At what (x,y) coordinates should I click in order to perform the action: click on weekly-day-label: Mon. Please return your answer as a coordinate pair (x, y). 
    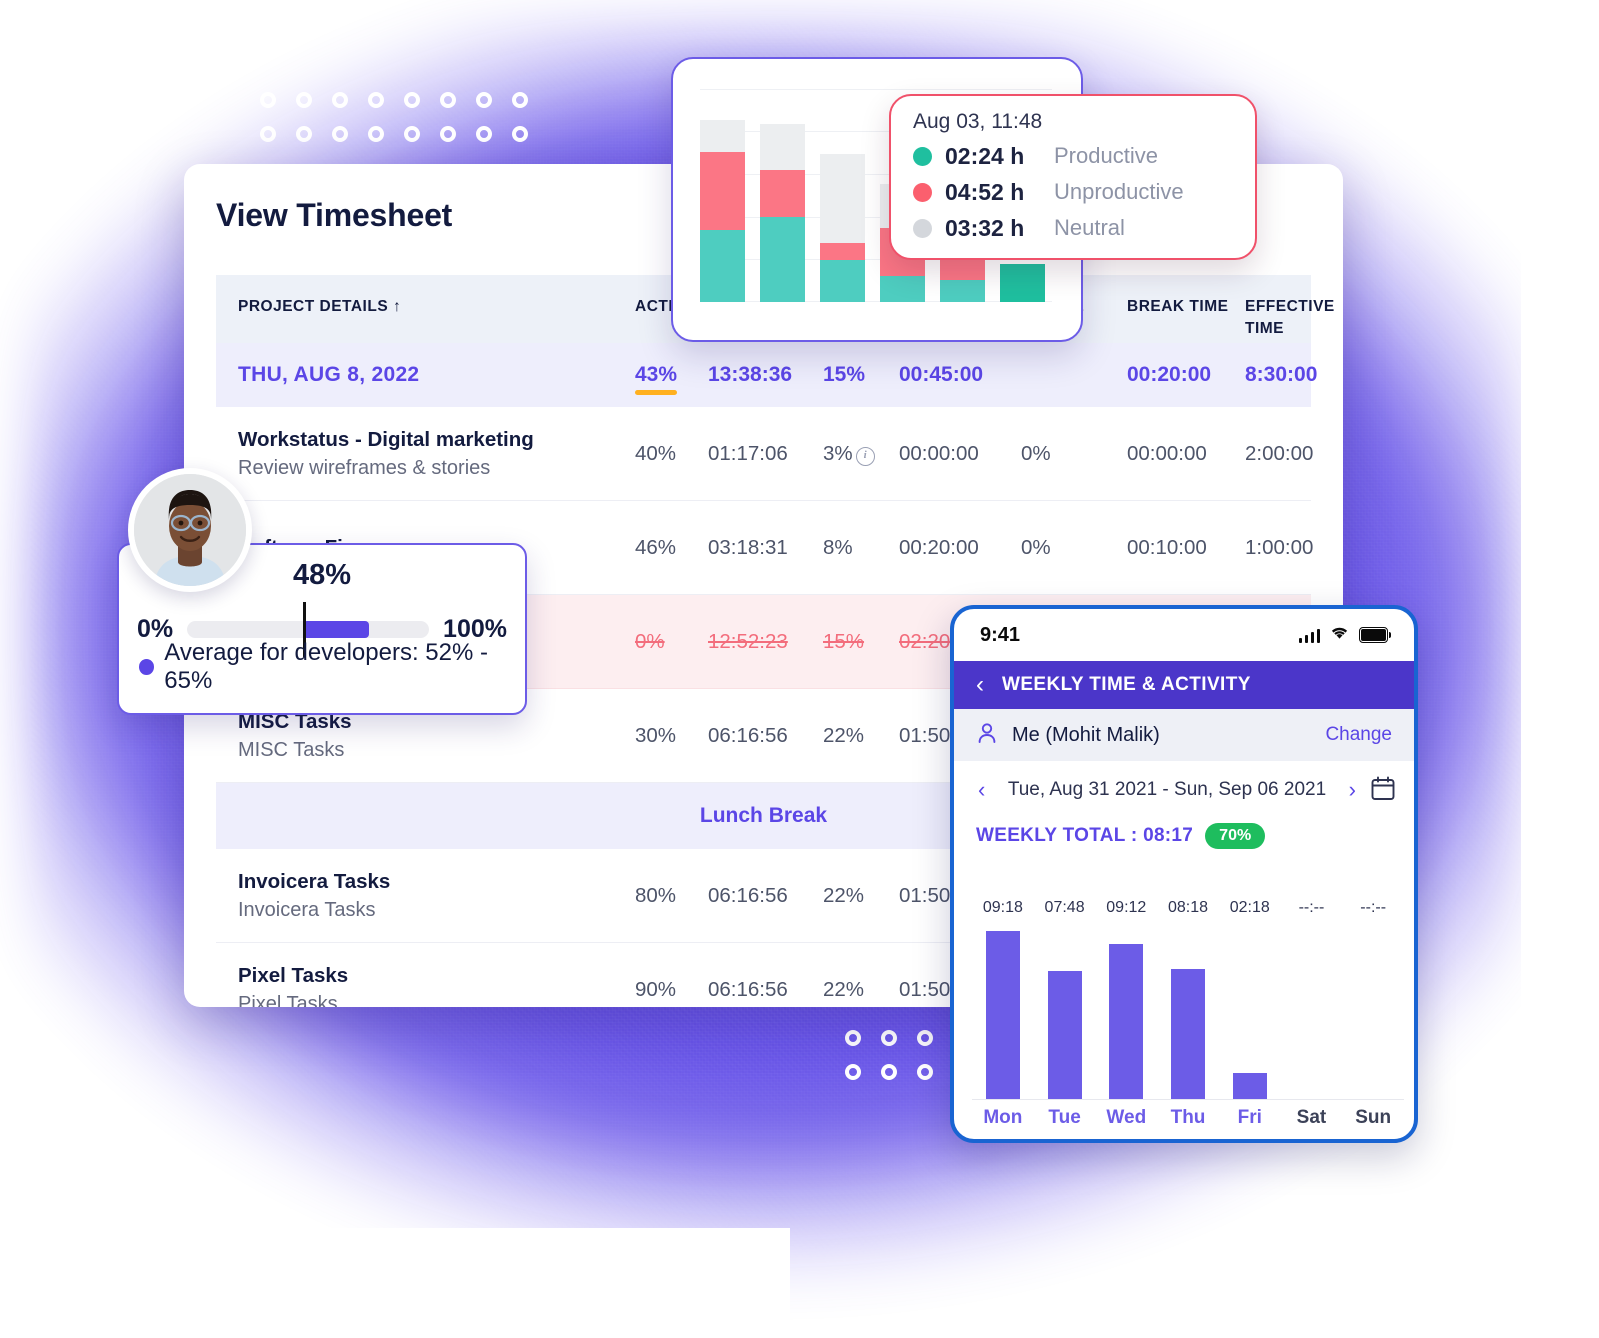
    Looking at the image, I should click on (1003, 1117).